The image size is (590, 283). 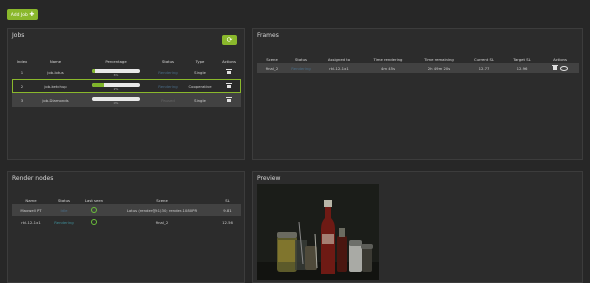 I want to click on frame-target-sl: 12.96, so click(x=522, y=68).